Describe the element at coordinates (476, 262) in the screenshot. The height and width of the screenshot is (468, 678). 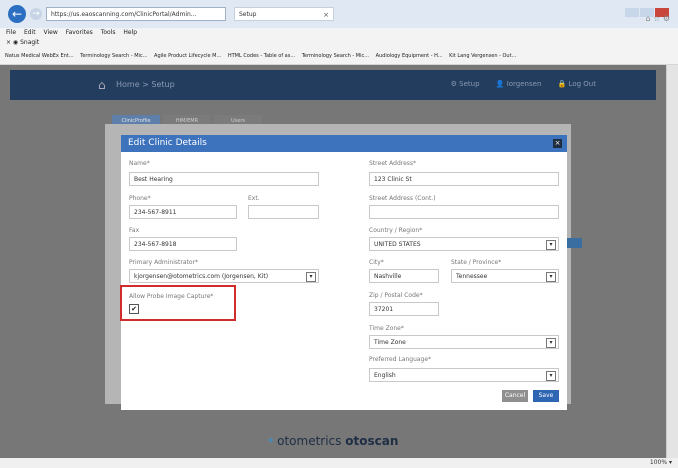
I see `state-label: State / Province*` at that location.